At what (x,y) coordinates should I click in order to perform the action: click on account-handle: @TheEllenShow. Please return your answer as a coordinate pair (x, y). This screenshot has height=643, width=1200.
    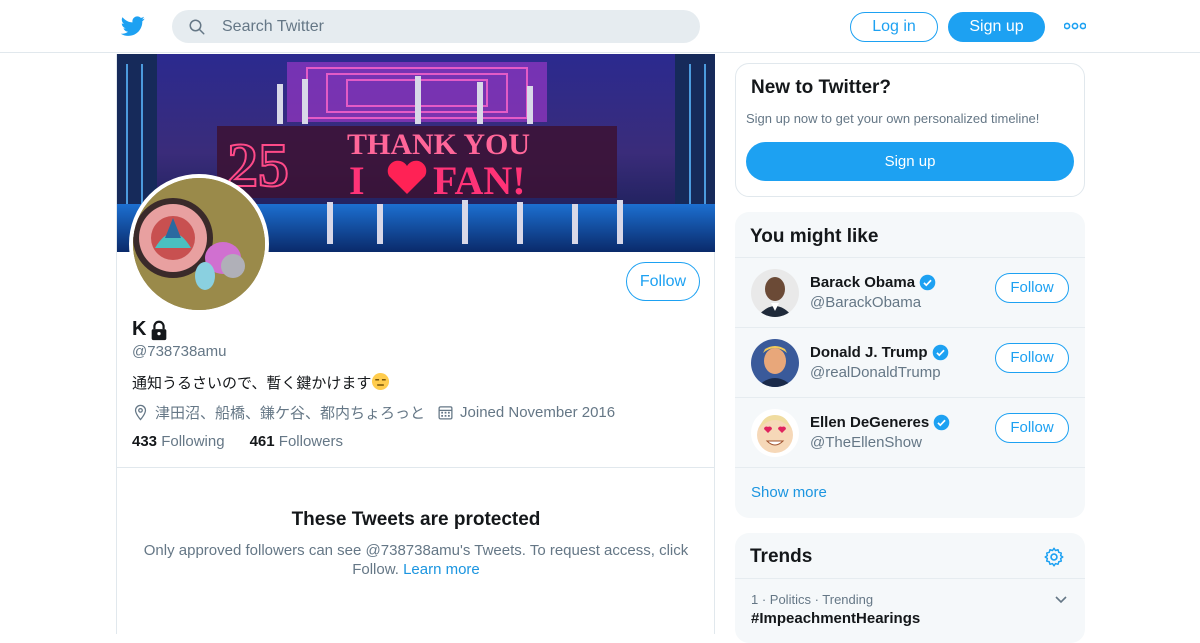
    Looking at the image, I should click on (866, 442).